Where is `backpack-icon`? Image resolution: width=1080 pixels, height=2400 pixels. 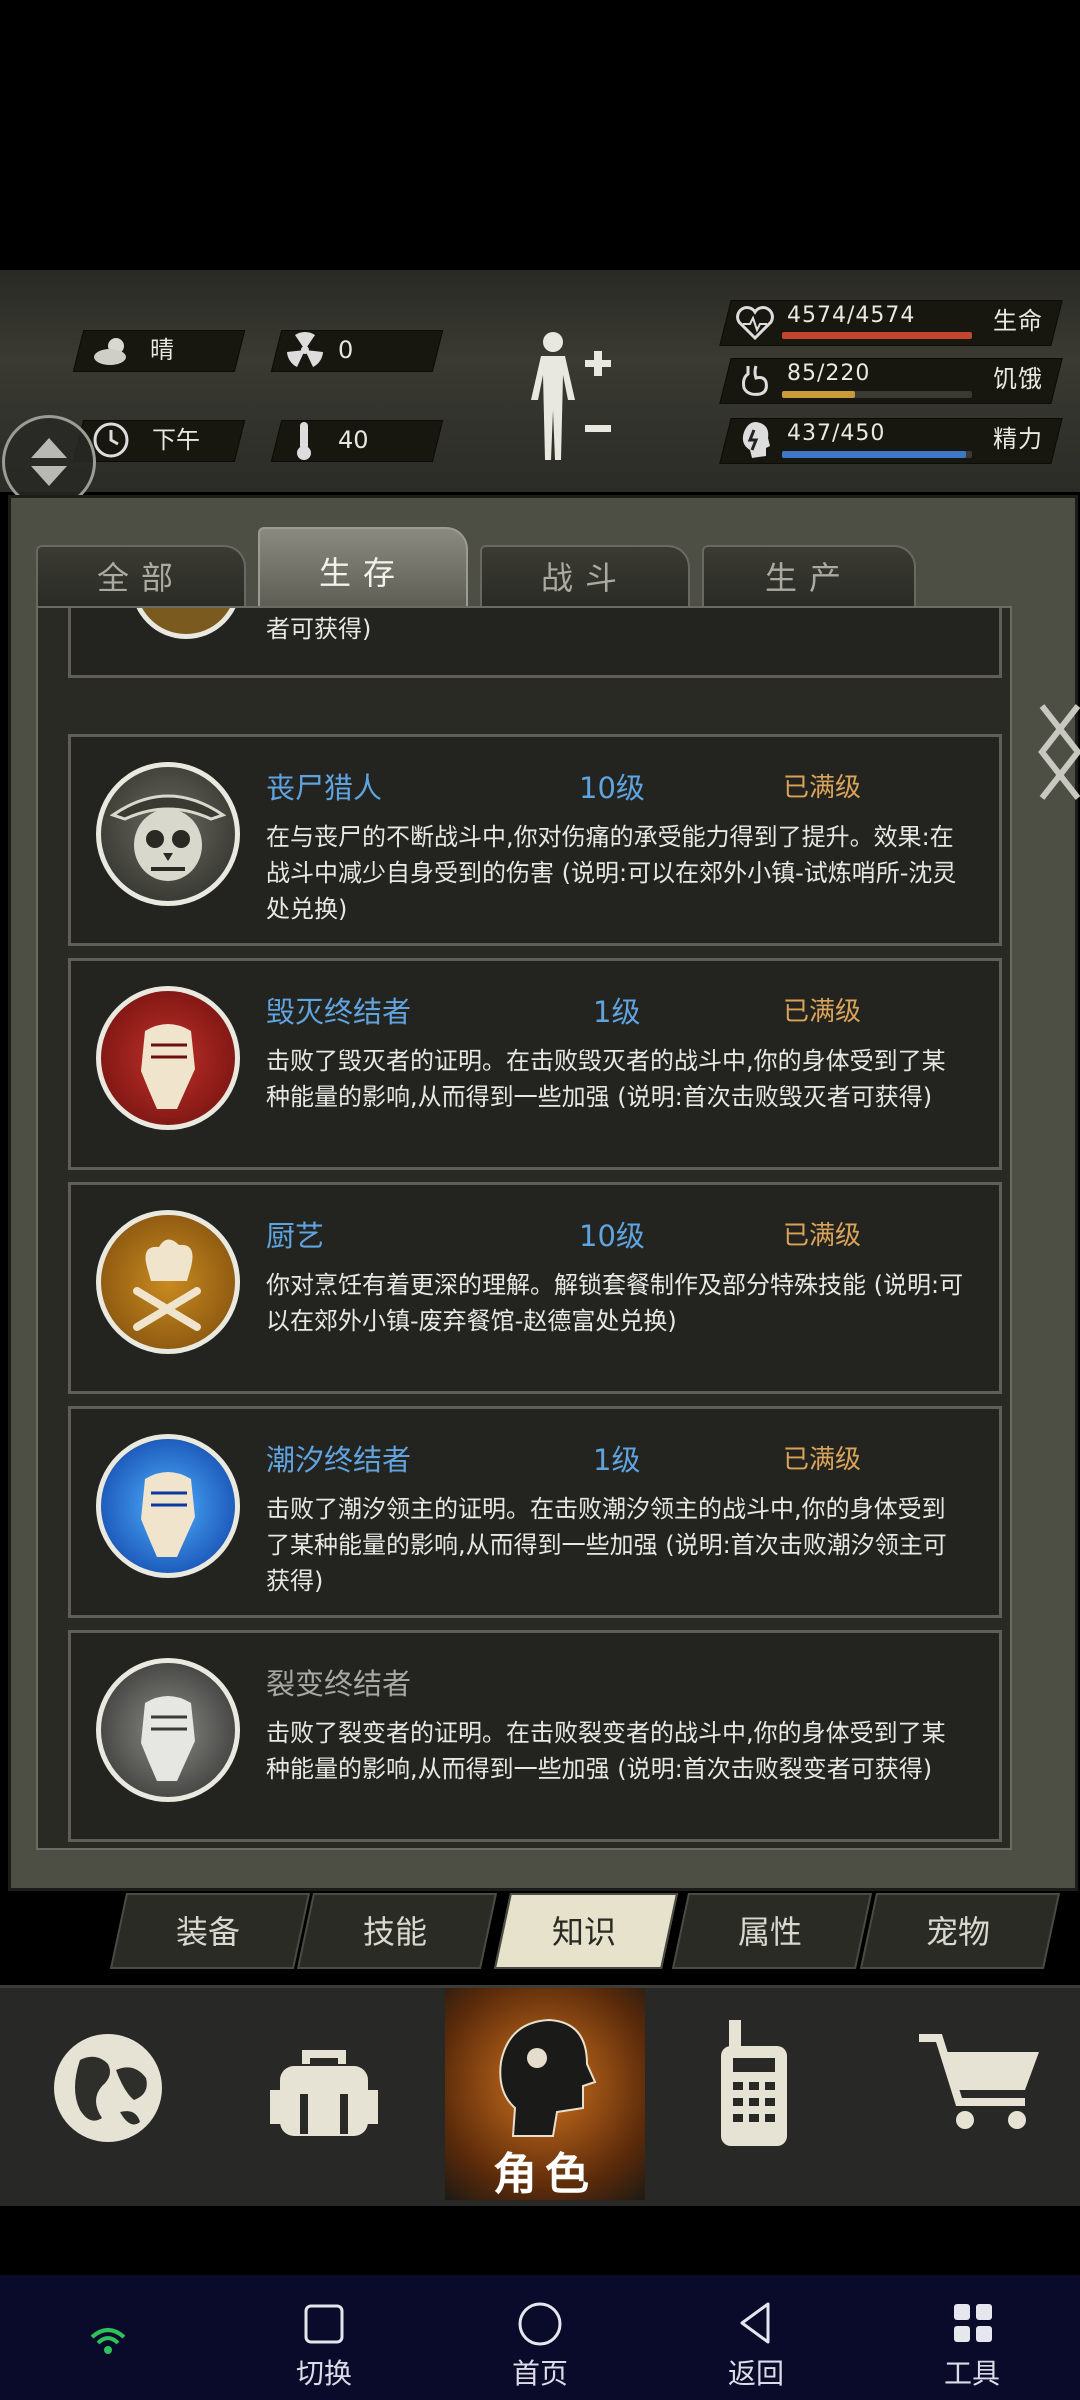 backpack-icon is located at coordinates (324, 2093).